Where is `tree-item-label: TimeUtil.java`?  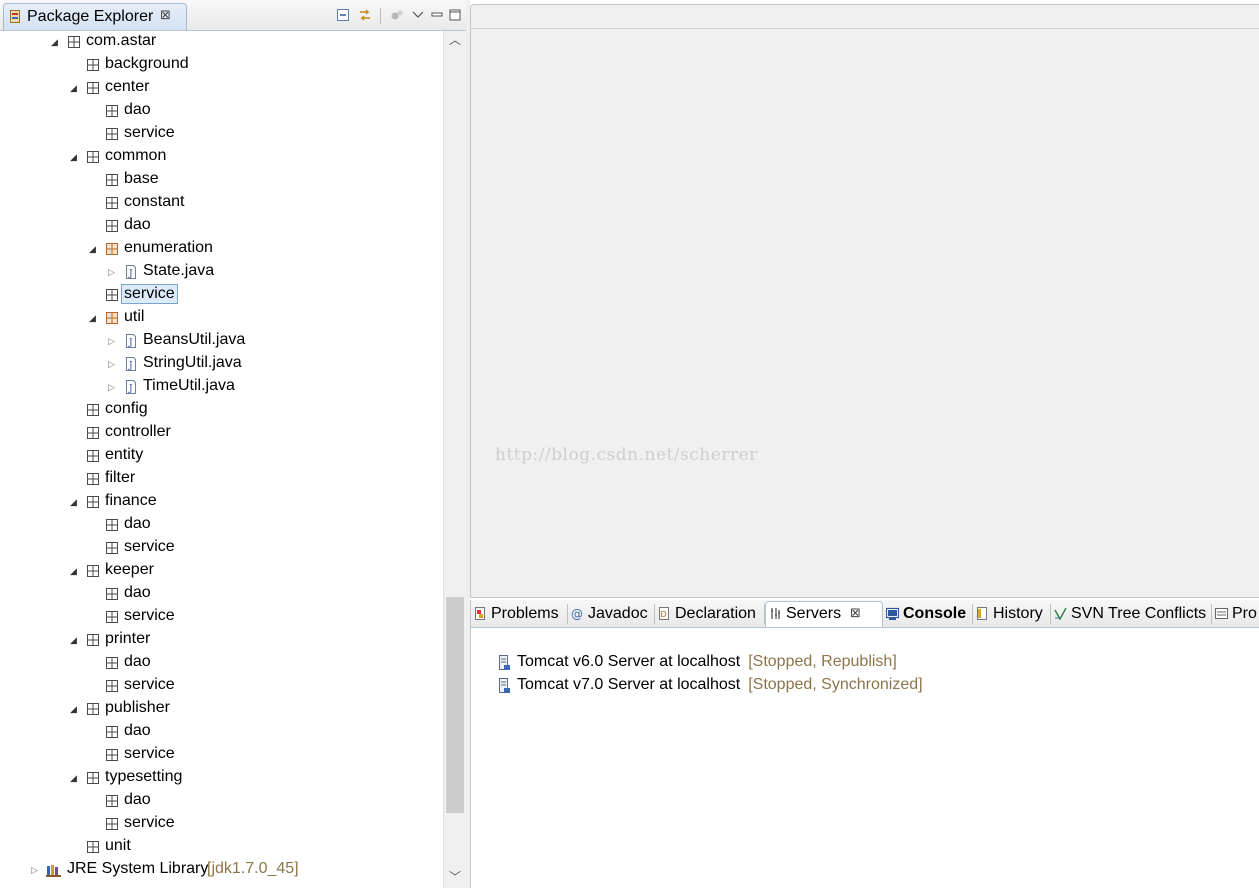
tree-item-label: TimeUtil.java is located at coordinates (189, 385).